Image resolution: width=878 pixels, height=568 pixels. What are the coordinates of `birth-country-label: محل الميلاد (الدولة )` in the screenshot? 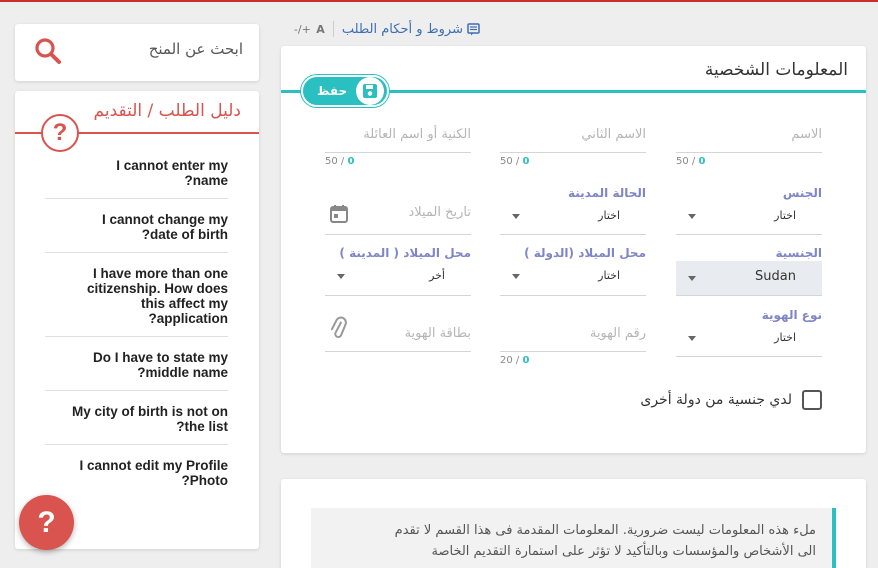 It's located at (585, 253).